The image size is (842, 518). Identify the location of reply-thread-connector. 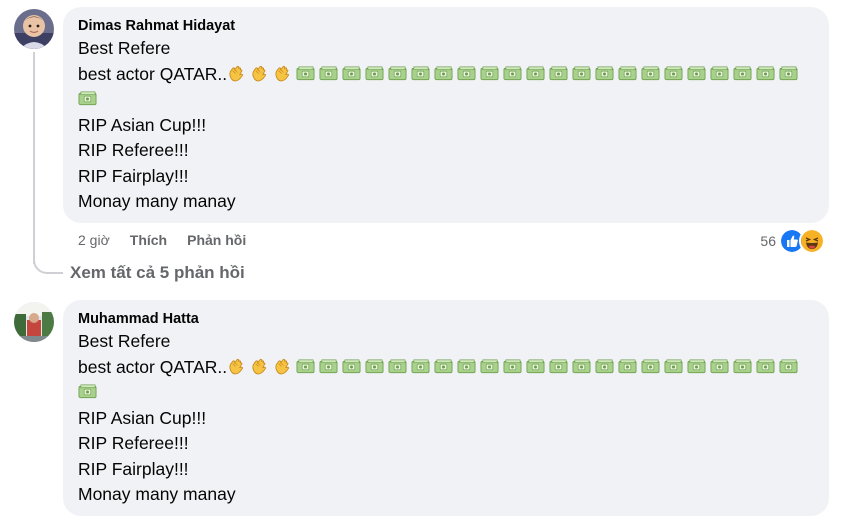
(48, 262).